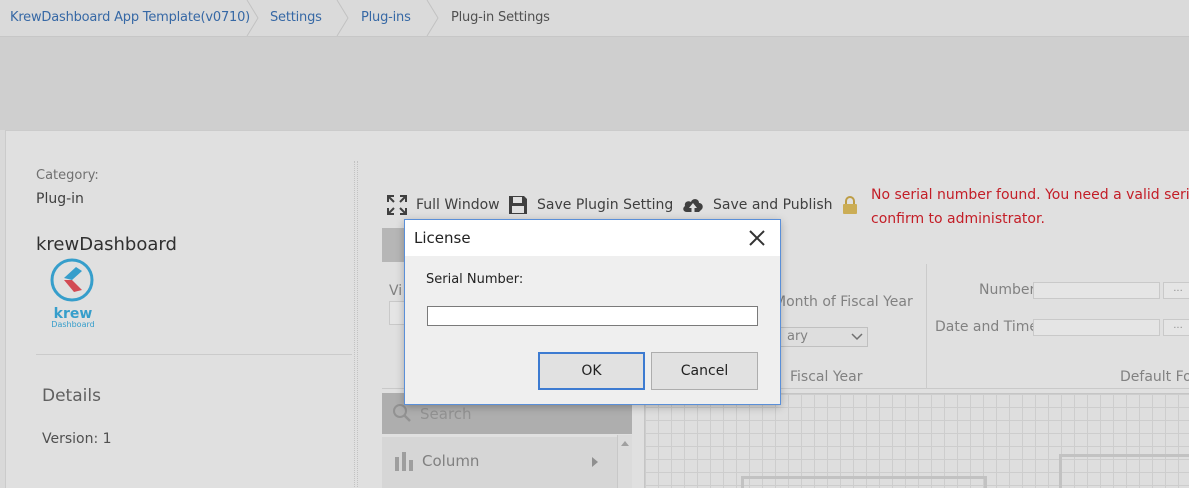 The height and width of the screenshot is (488, 1189). I want to click on serial-number-input, so click(592, 316).